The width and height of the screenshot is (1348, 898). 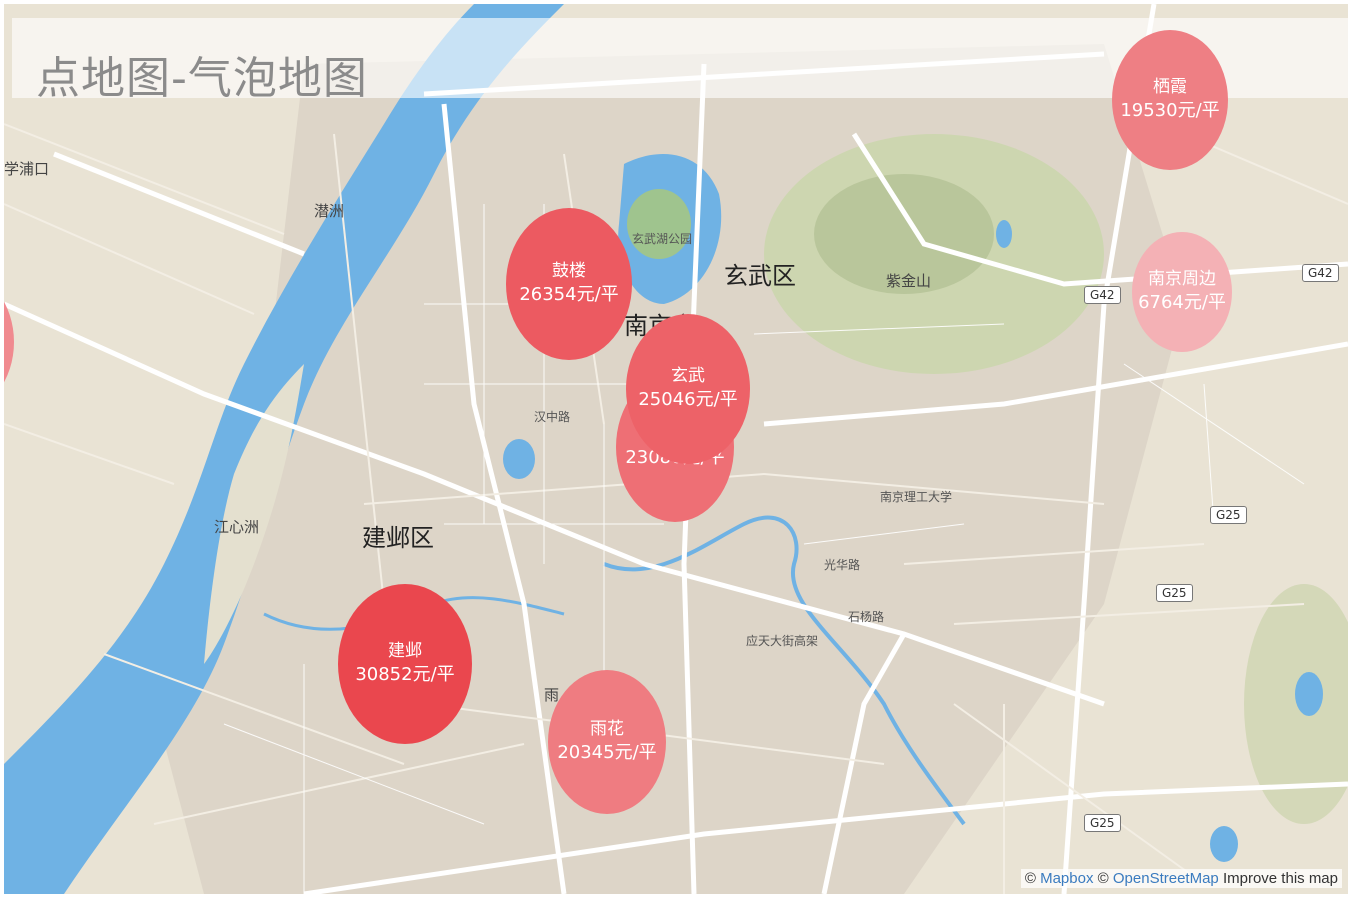 I want to click on bubble-qixia: 栖霞 19530元/平, so click(x=1170, y=100).